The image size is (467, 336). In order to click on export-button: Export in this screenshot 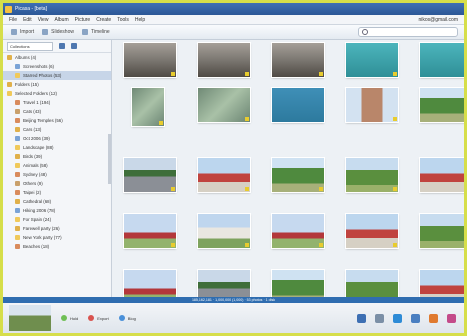, I will do `click(98, 318)`.